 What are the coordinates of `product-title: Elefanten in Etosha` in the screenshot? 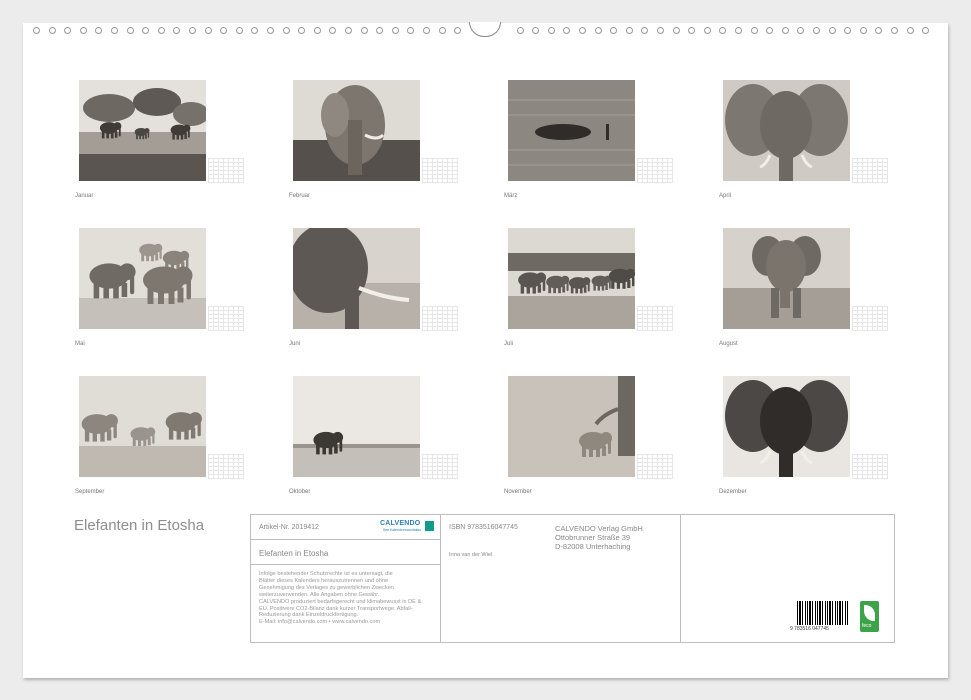 It's located at (294, 553).